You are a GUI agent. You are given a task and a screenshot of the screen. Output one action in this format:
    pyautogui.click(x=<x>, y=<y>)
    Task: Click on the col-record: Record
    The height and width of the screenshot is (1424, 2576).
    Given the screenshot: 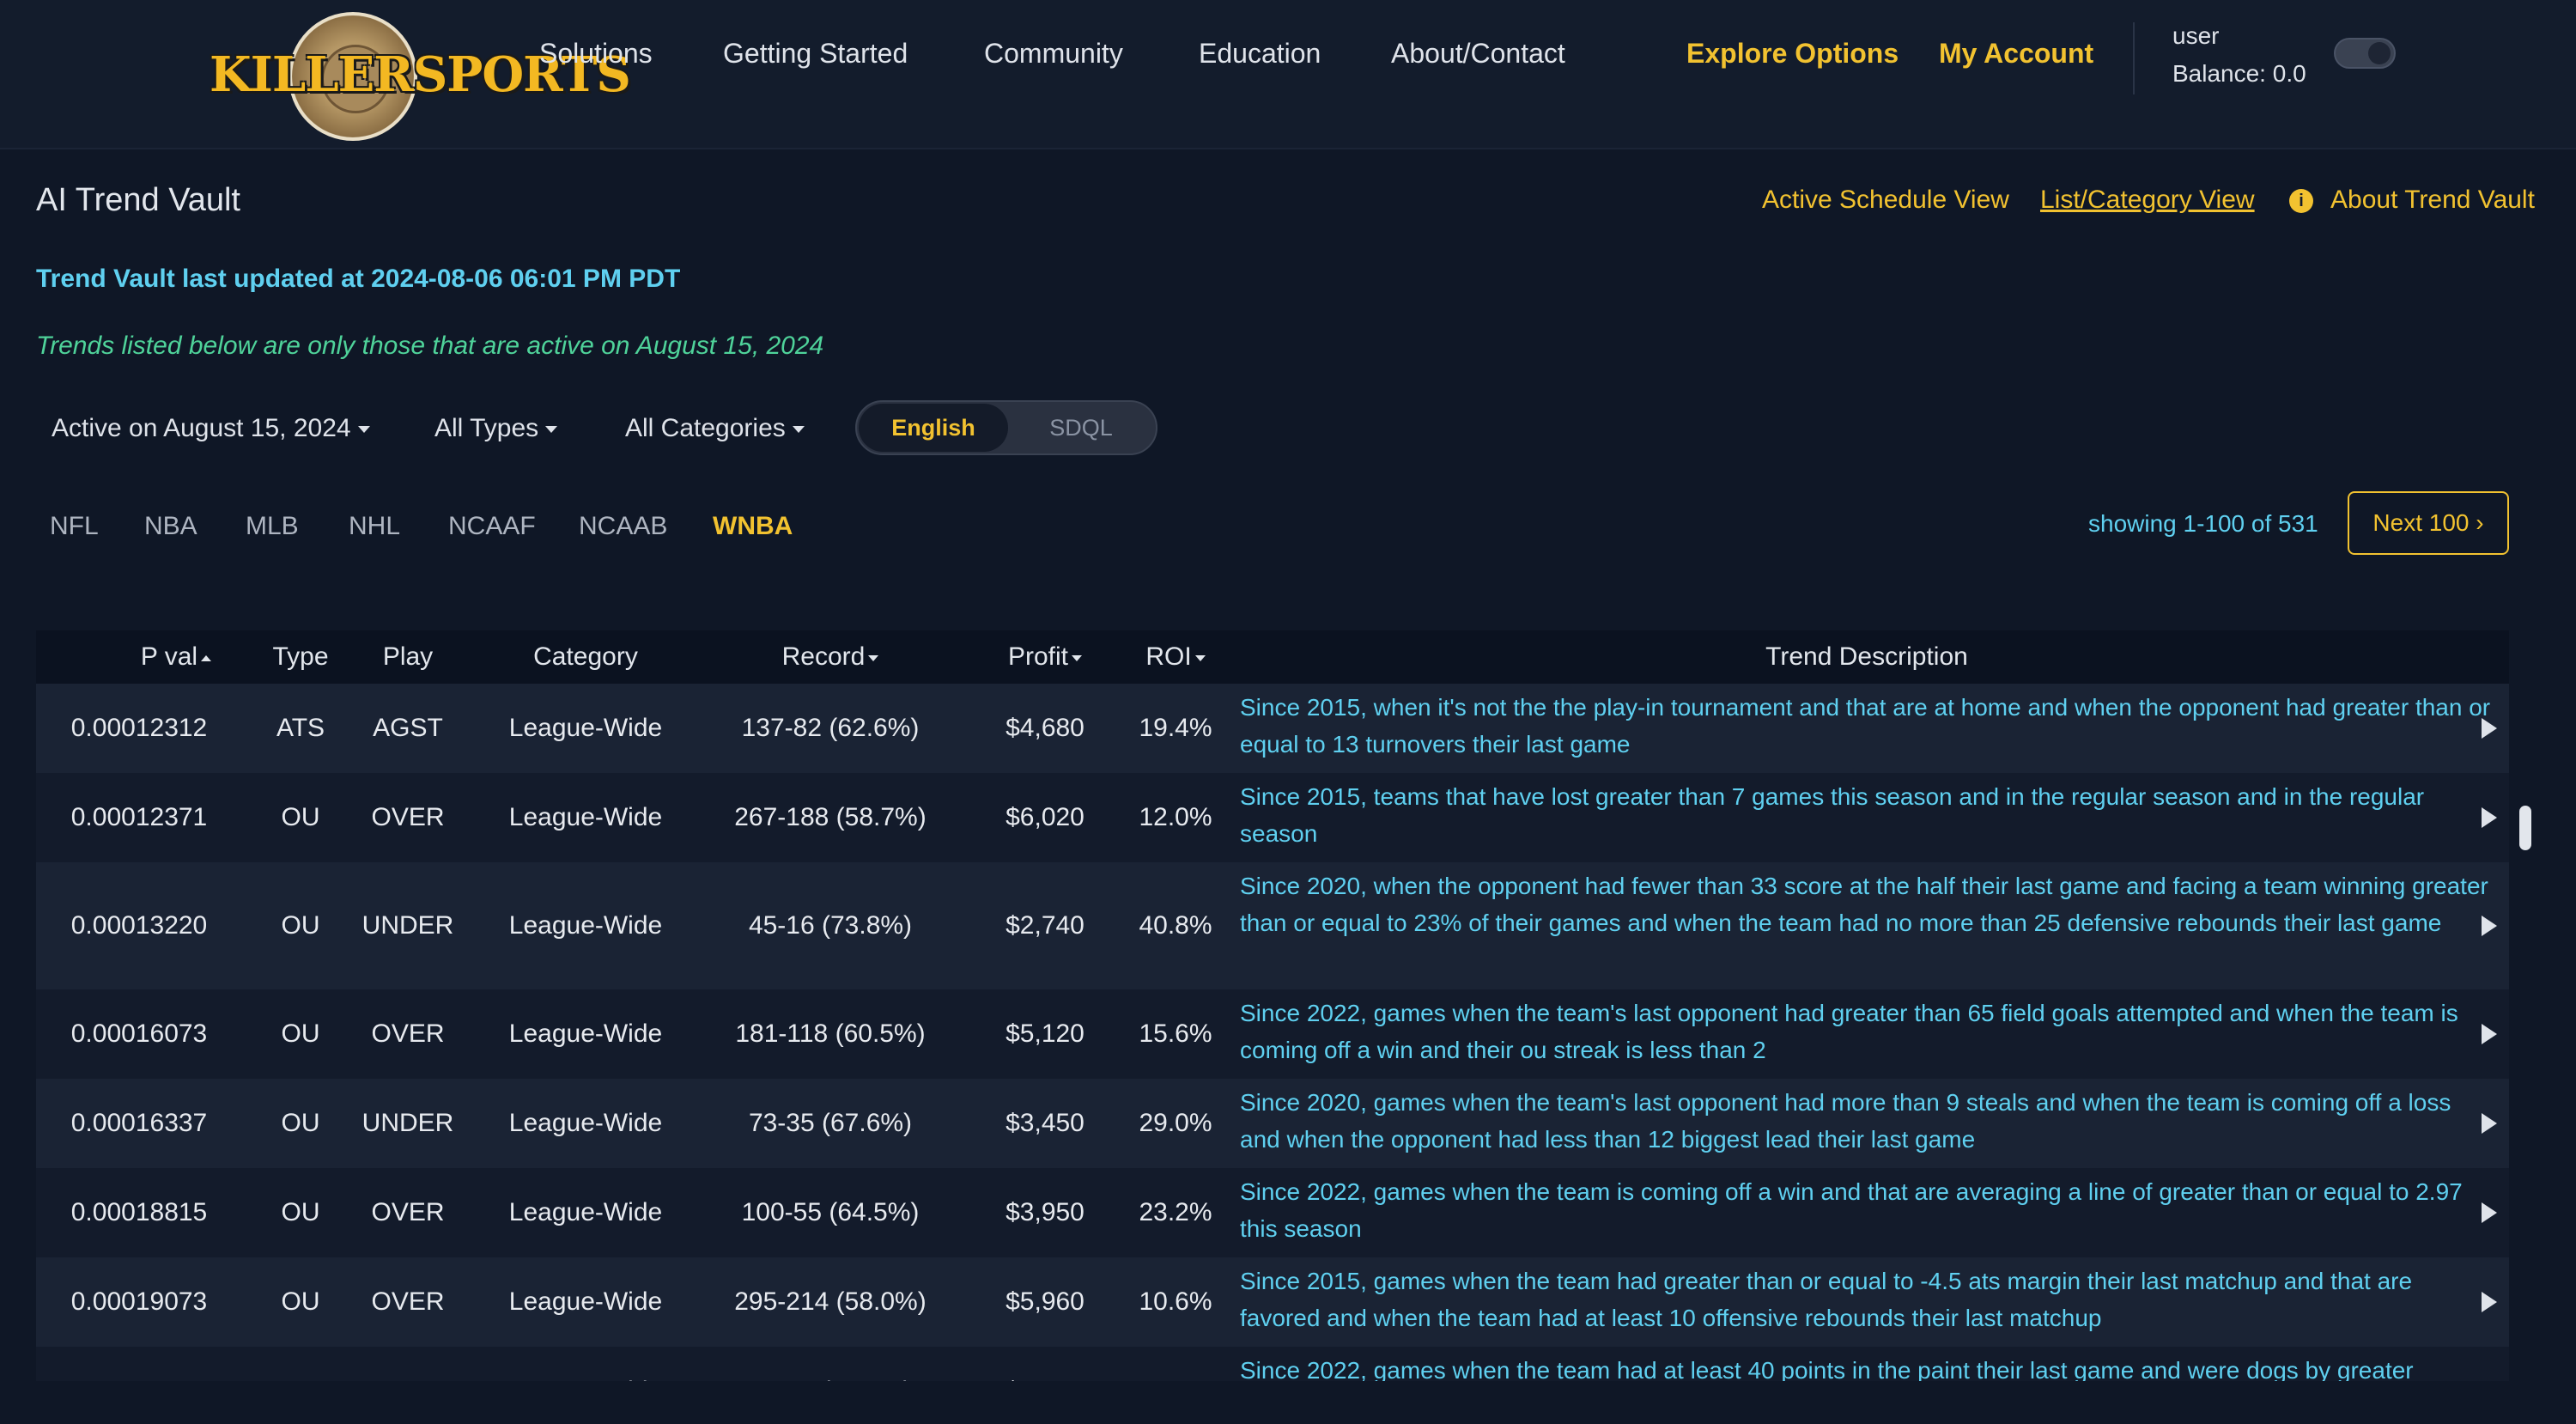 What is the action you would take?
    pyautogui.click(x=830, y=657)
    